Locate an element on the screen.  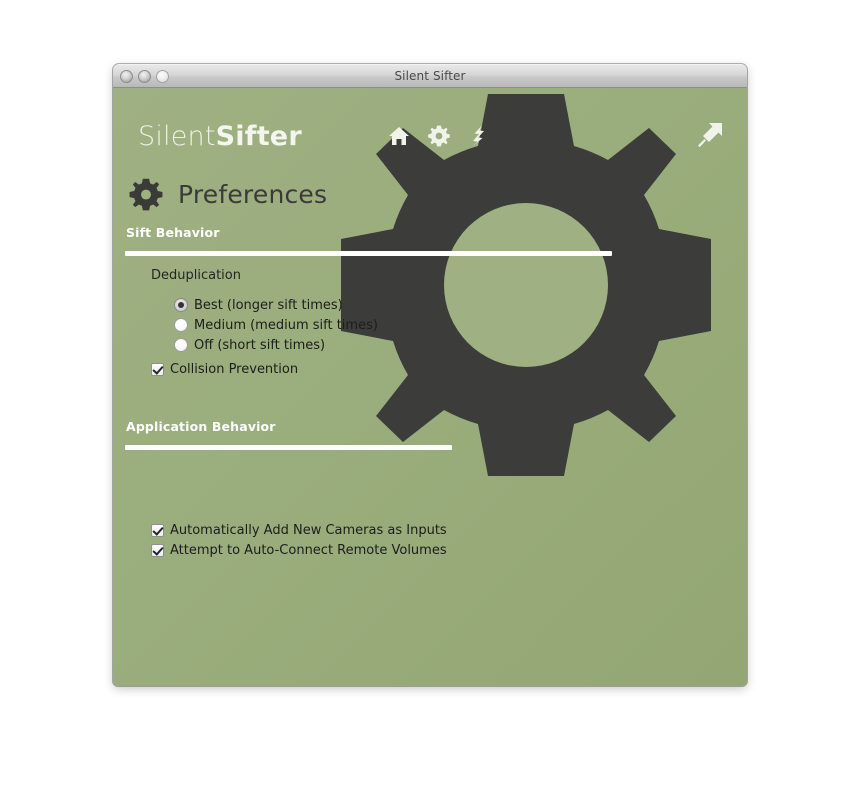
radio-option-off: Off (short sift times) is located at coordinates (276, 345).